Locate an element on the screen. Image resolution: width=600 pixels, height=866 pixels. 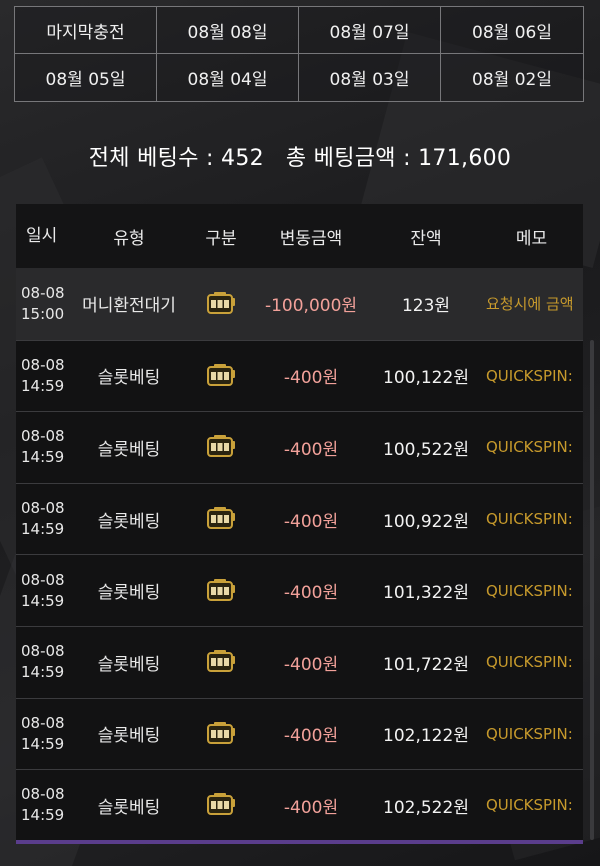
table-row: 08-08 14:59 슬롯베팅 -400원 100,522원 QUICKSPIN: is located at coordinates (299, 447).